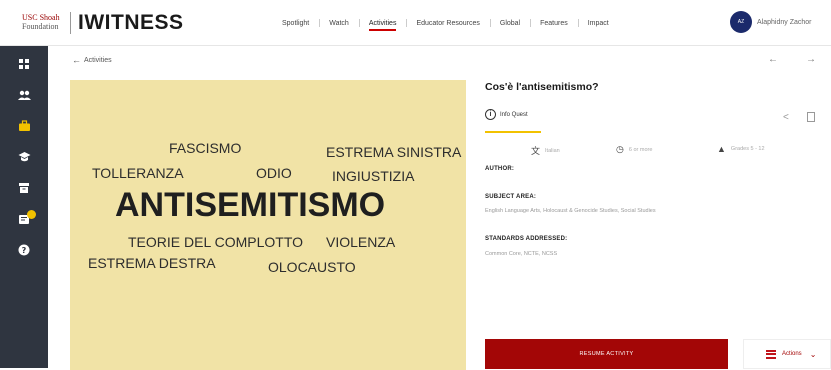 The image size is (831, 370). I want to click on notification-badge, so click(31, 214).